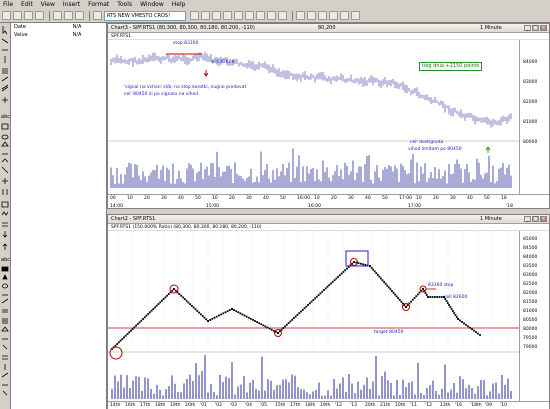 The image size is (550, 409). What do you see at coordinates (470, 198) in the screenshot?
I see `time-label: 40` at bounding box center [470, 198].